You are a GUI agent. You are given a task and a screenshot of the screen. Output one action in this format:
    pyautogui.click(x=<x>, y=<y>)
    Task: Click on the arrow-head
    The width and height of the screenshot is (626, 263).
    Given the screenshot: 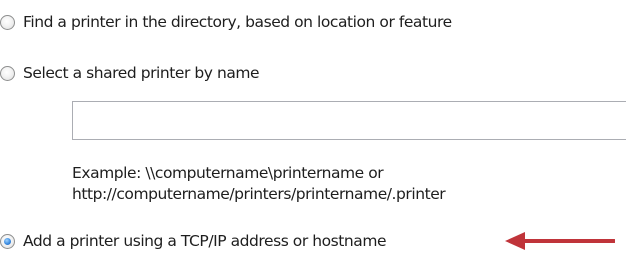 What is the action you would take?
    pyautogui.click(x=515, y=241)
    